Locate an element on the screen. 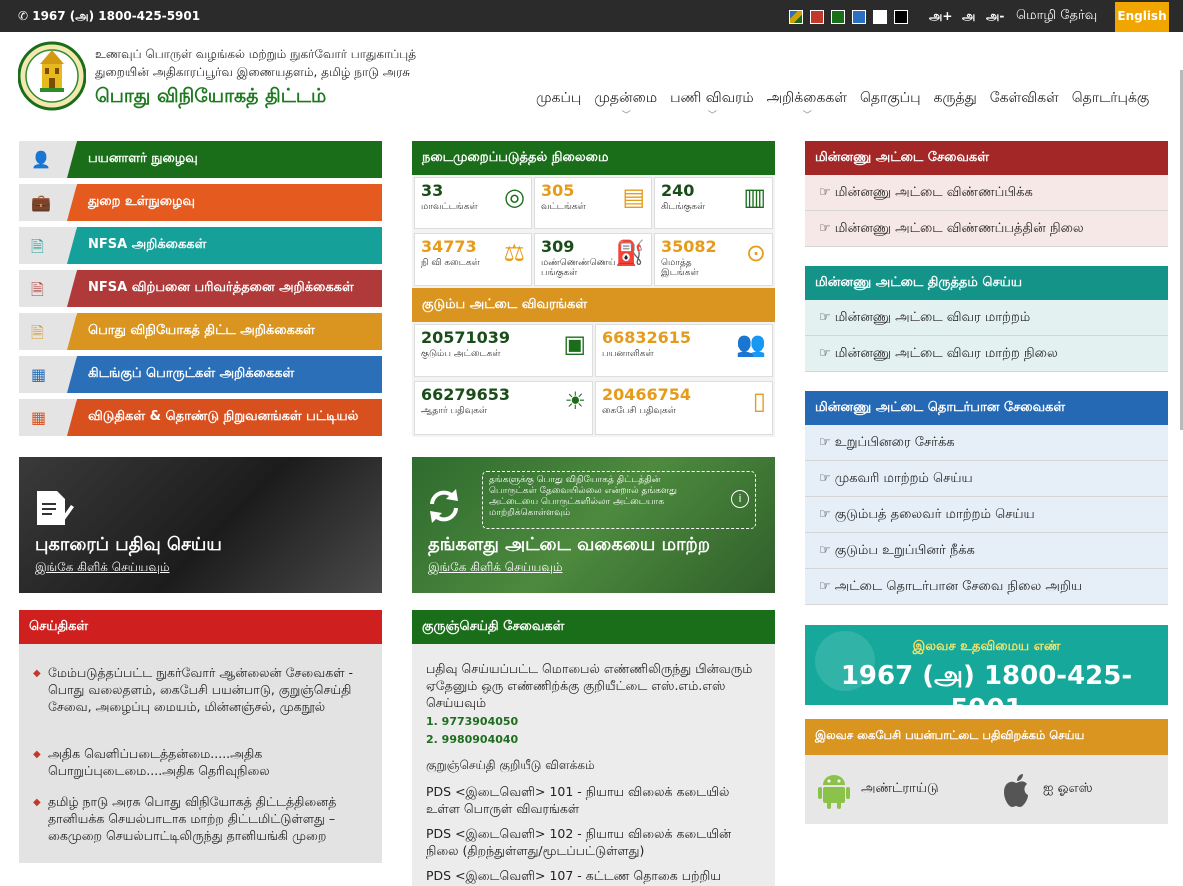 This screenshot has width=1183, height=886. language-select: மொழி தேர்வு is located at coordinates (1056, 16).